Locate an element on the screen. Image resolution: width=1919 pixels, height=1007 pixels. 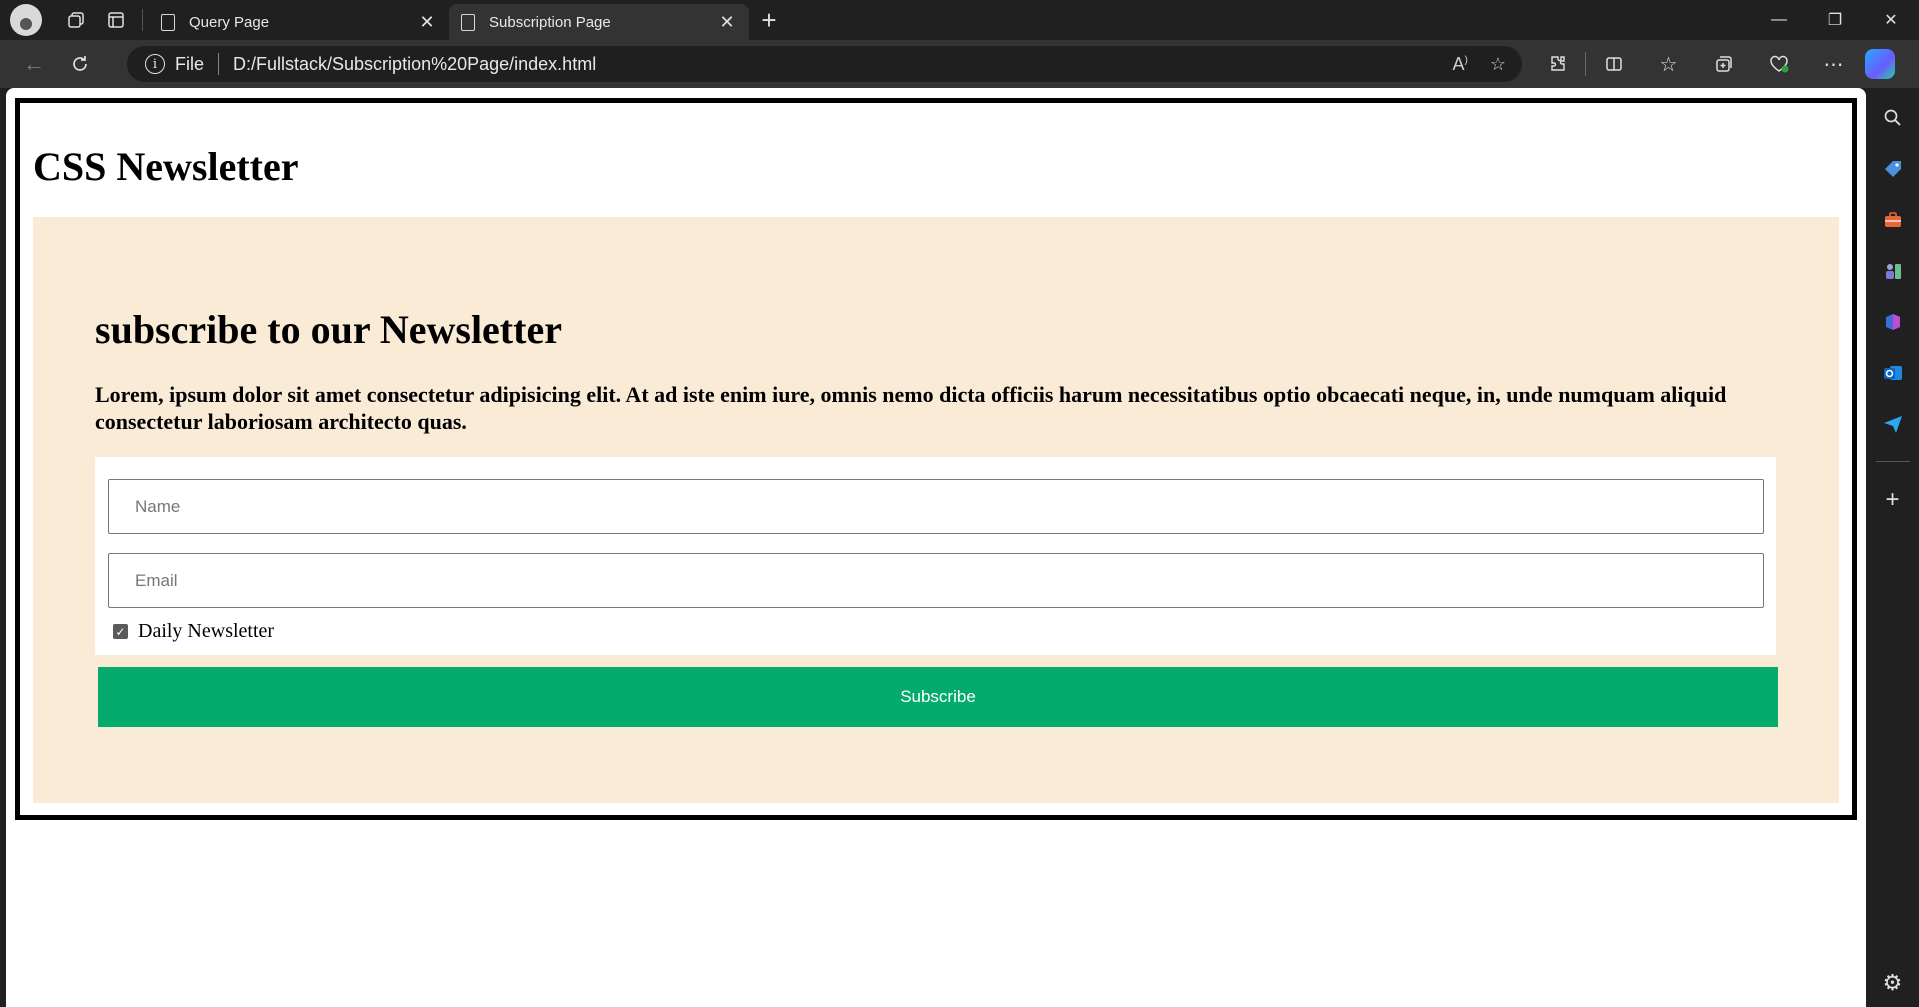
copilot-sidebar-icon is located at coordinates (1892, 321).